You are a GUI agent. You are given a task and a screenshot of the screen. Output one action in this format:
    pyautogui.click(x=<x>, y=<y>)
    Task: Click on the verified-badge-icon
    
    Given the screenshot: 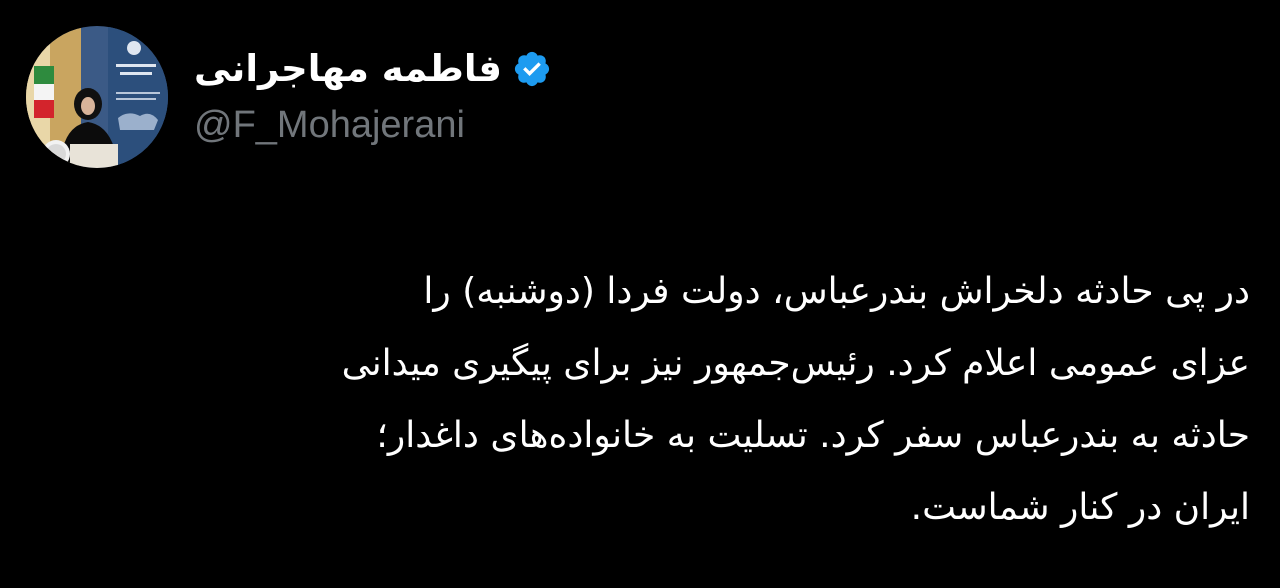 What is the action you would take?
    pyautogui.click(x=532, y=69)
    